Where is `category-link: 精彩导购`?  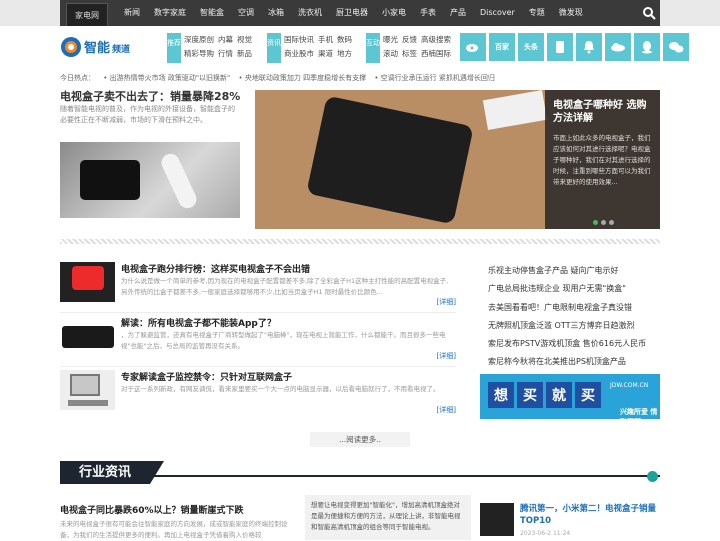
category-link: 精彩导购 is located at coordinates (199, 53).